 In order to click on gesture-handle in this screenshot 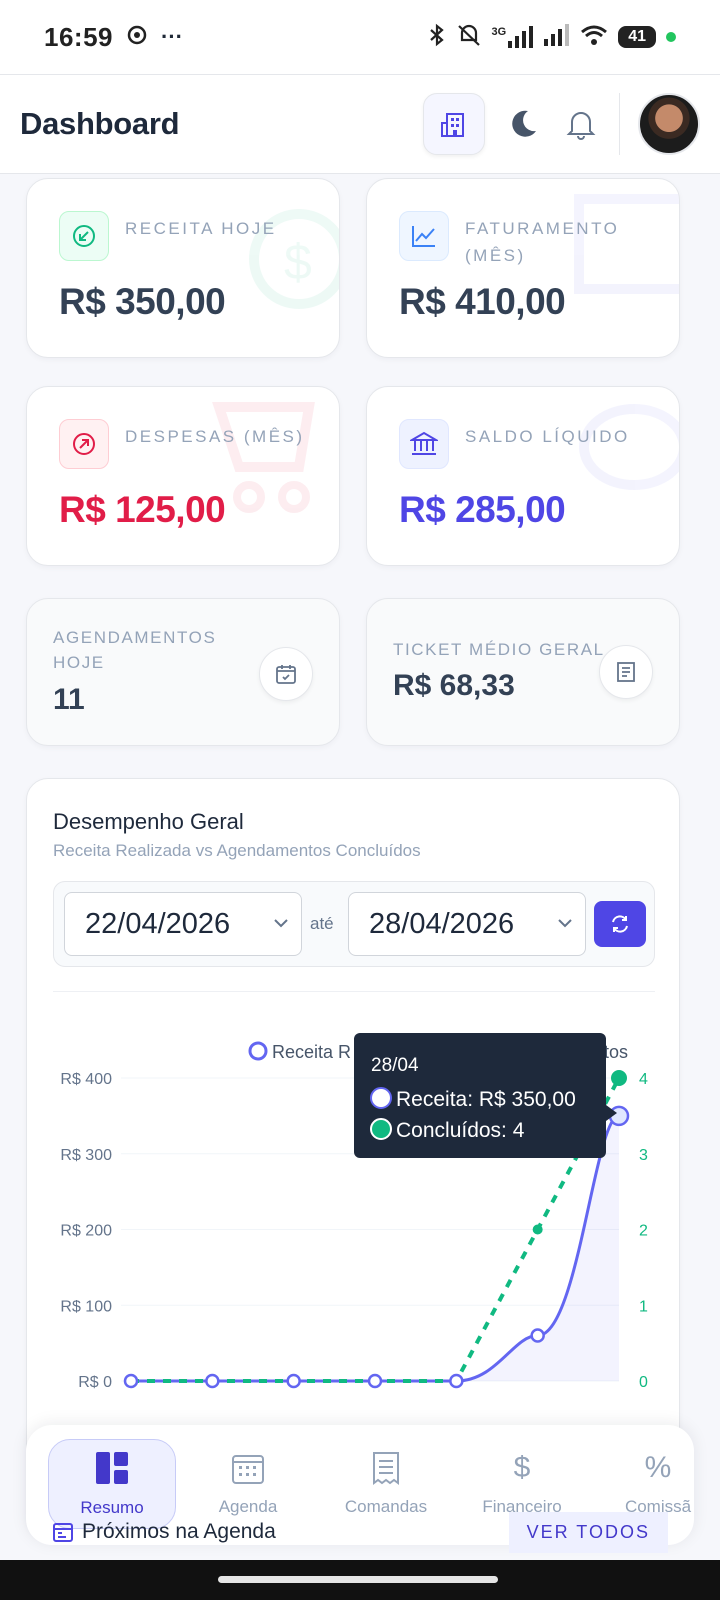, I will do `click(358, 1579)`.